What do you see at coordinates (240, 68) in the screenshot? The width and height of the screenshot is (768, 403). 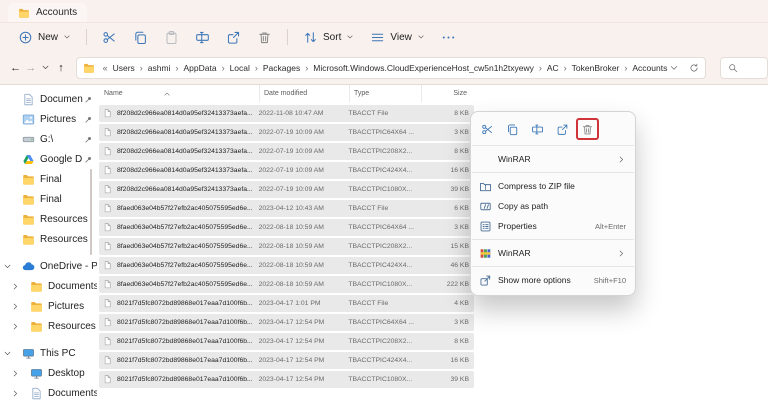 I see `breadcrumb-segment: Local` at bounding box center [240, 68].